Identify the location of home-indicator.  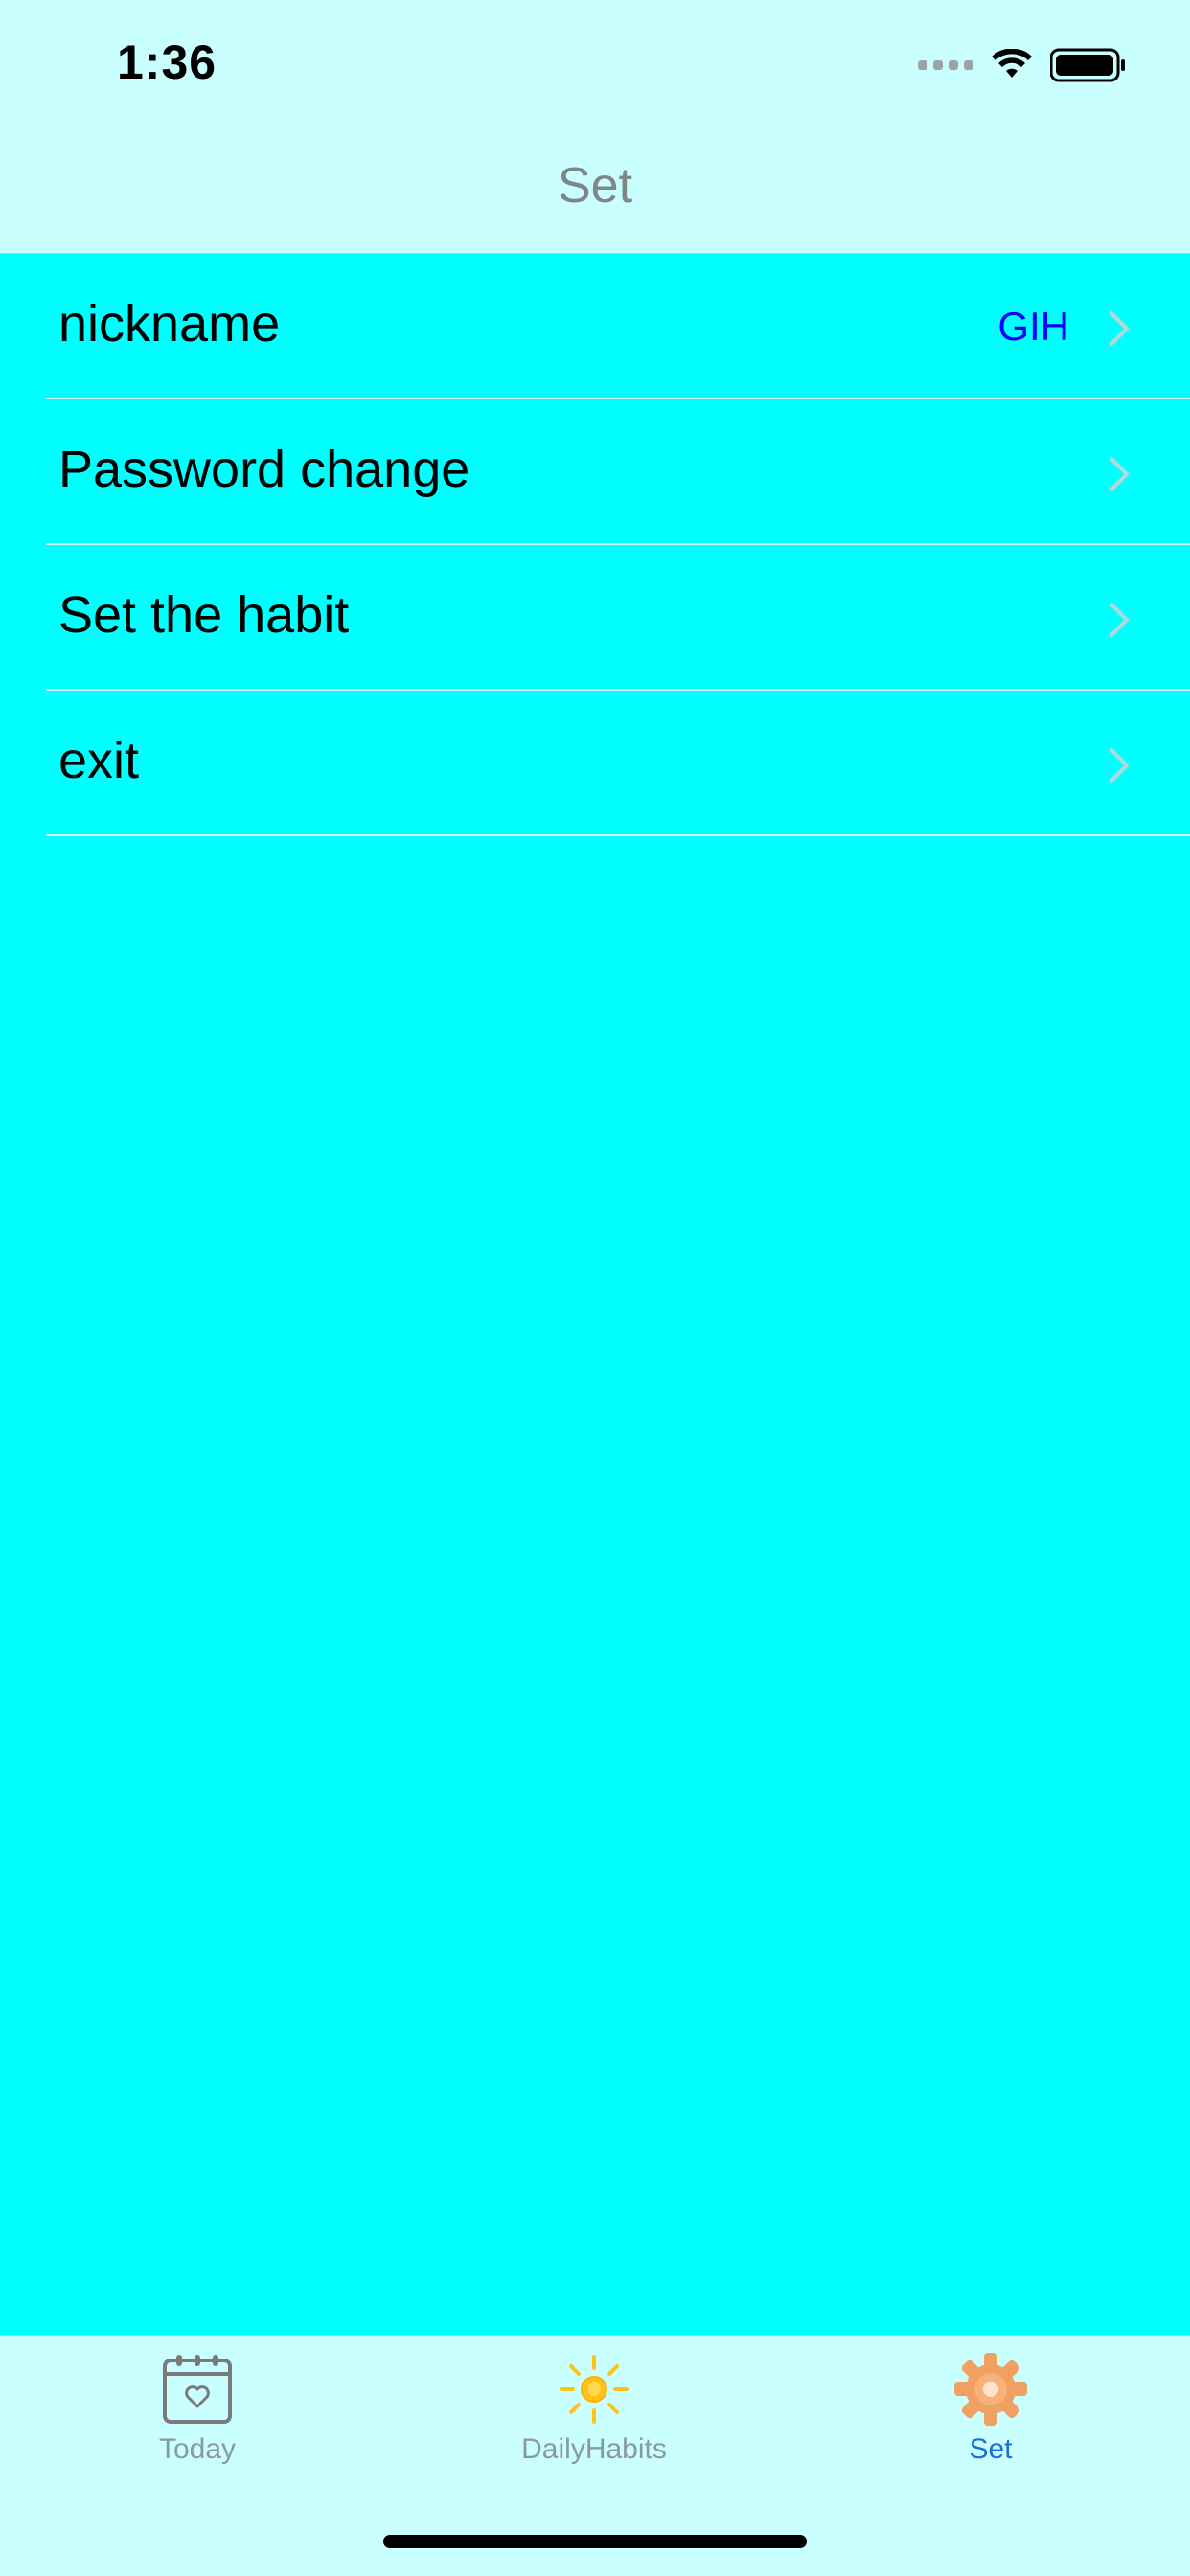
(595, 2541).